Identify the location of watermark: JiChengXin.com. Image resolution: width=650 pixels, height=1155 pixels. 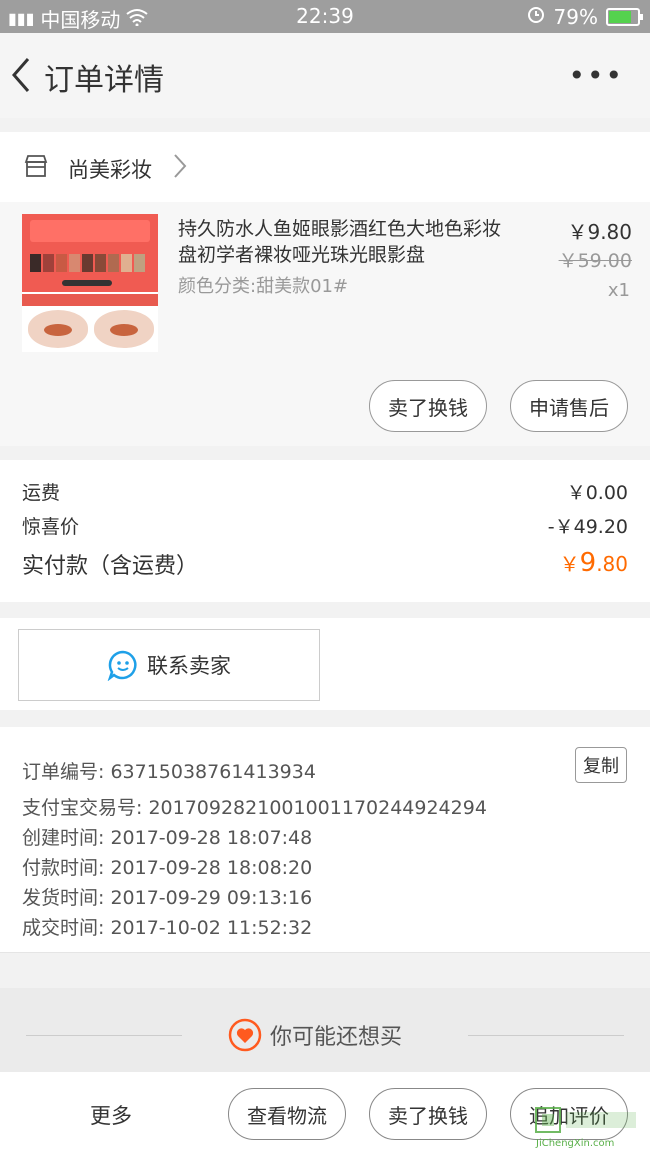
(589, 1129).